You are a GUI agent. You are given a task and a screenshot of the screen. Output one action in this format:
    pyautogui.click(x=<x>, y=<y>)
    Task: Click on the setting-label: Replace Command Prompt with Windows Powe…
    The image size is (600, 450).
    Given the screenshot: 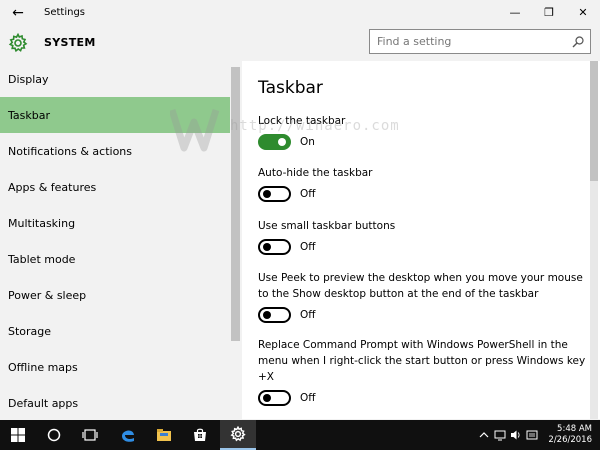 What is the action you would take?
    pyautogui.click(x=422, y=361)
    